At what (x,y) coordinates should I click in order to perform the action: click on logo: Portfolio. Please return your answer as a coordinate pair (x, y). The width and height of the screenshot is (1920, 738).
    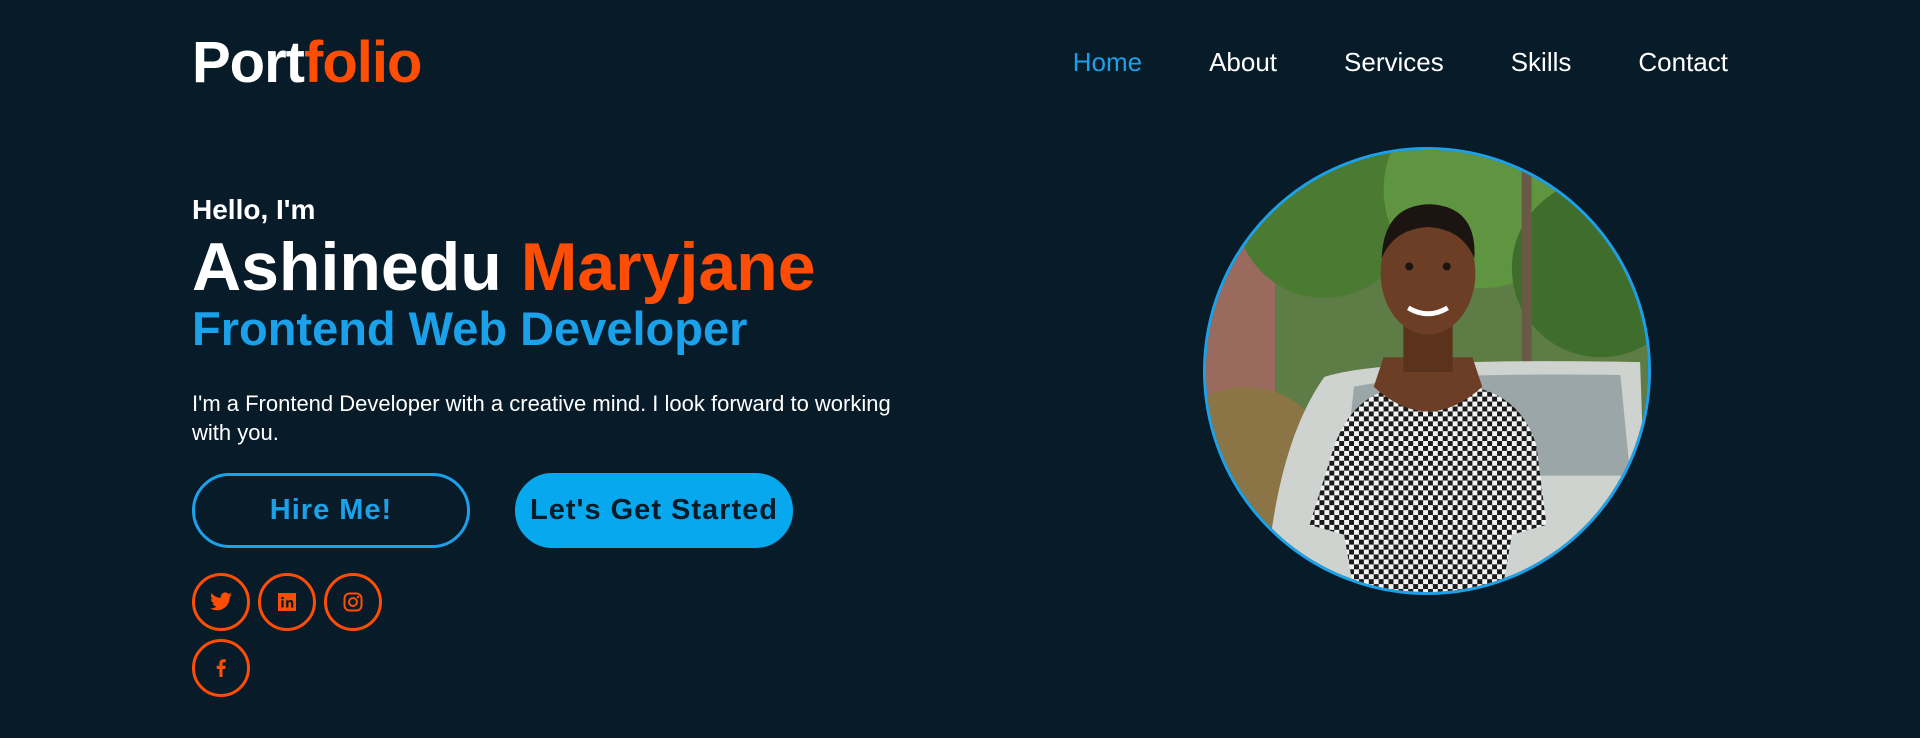
    Looking at the image, I should click on (307, 63).